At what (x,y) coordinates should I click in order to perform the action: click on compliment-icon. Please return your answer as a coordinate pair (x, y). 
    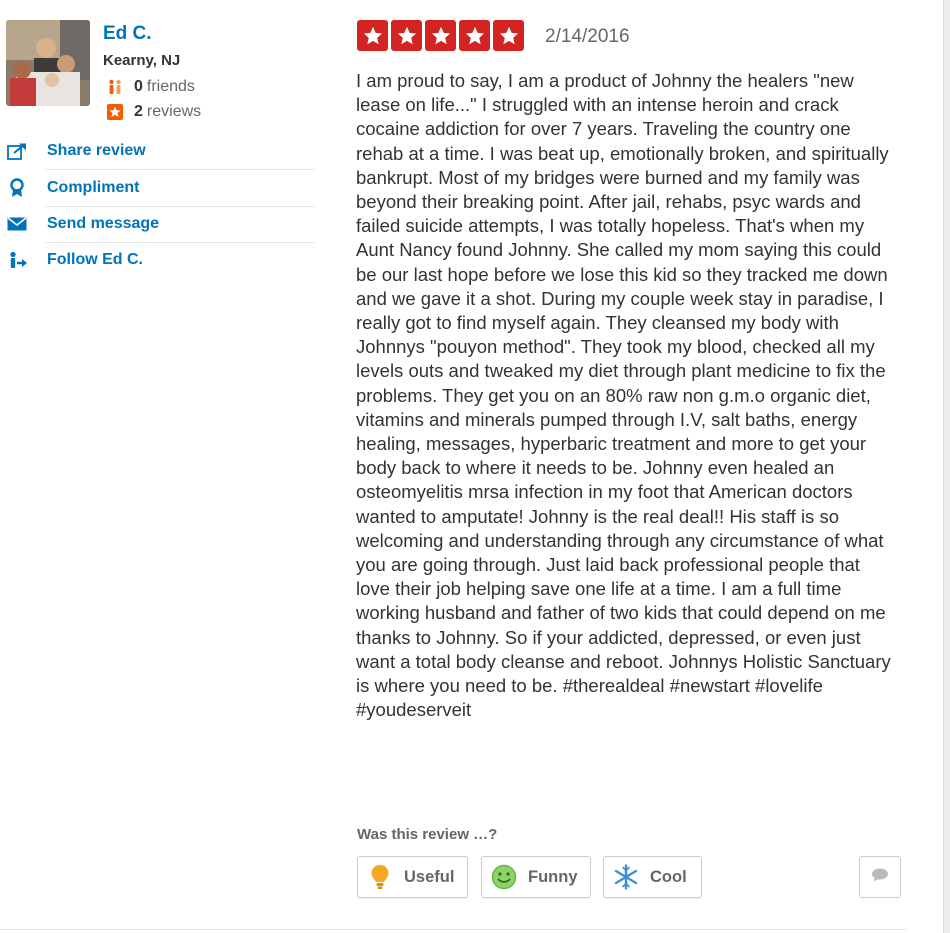
    Looking at the image, I should click on (17, 188).